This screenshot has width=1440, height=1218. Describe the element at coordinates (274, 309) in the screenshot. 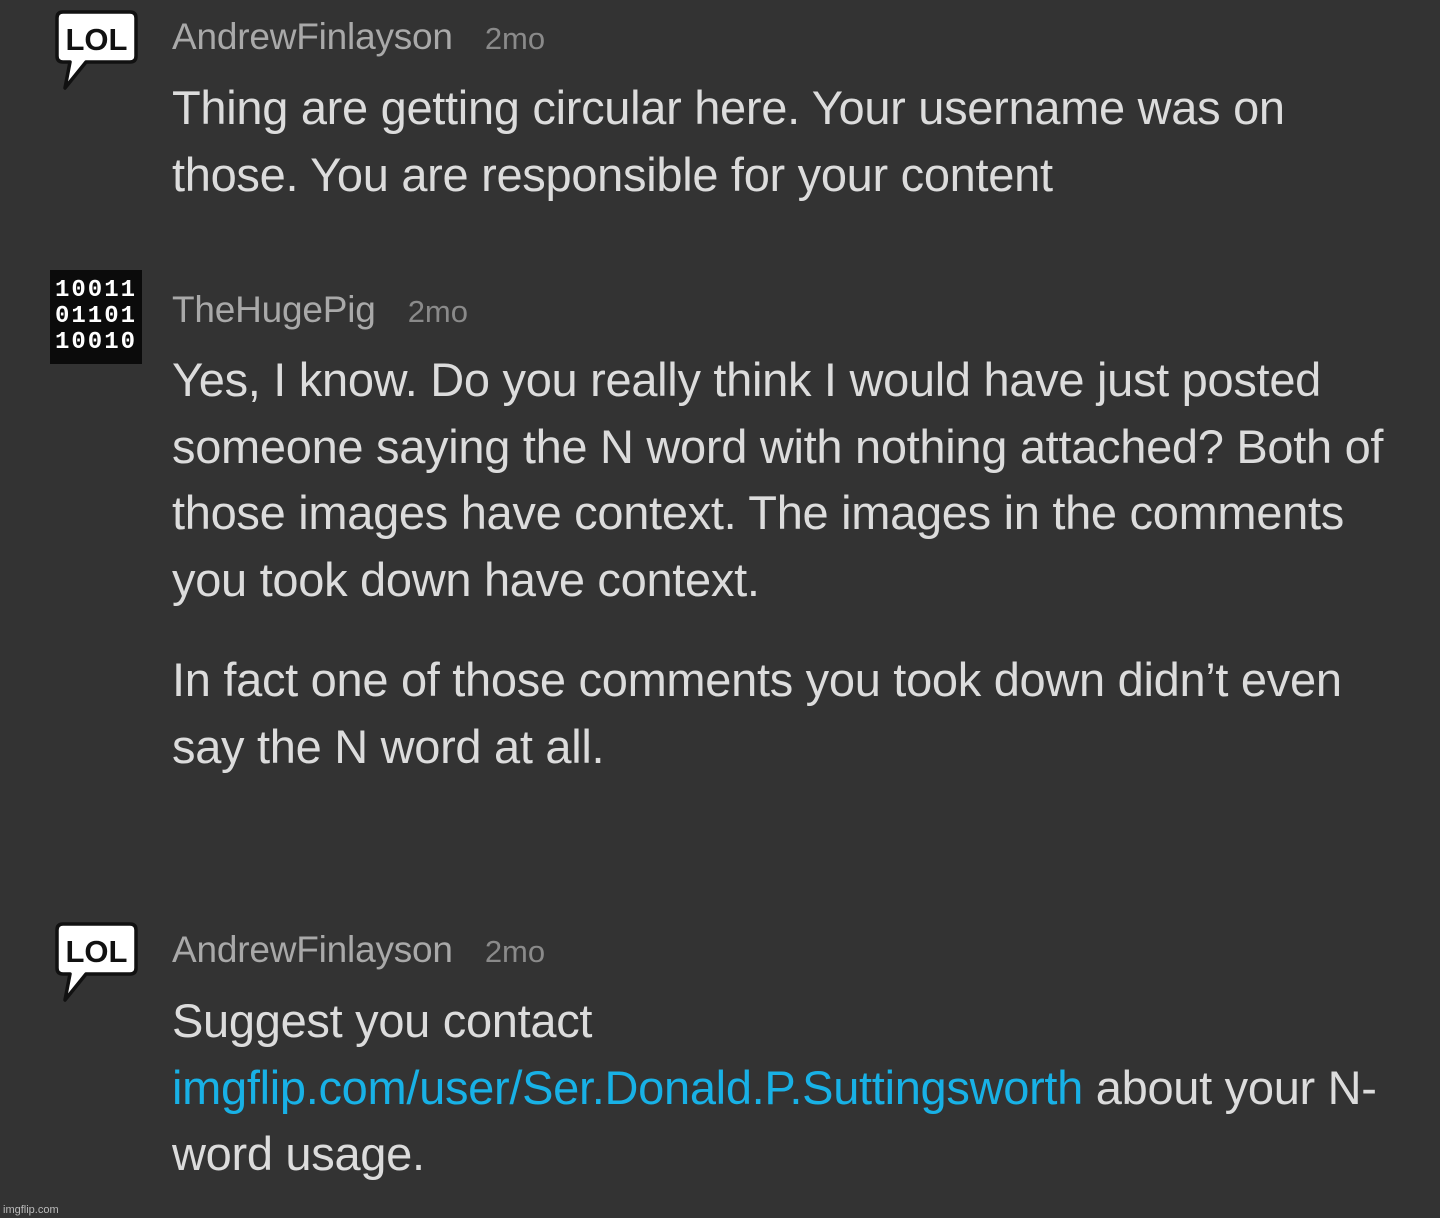

I see `username: TheHugePig` at that location.